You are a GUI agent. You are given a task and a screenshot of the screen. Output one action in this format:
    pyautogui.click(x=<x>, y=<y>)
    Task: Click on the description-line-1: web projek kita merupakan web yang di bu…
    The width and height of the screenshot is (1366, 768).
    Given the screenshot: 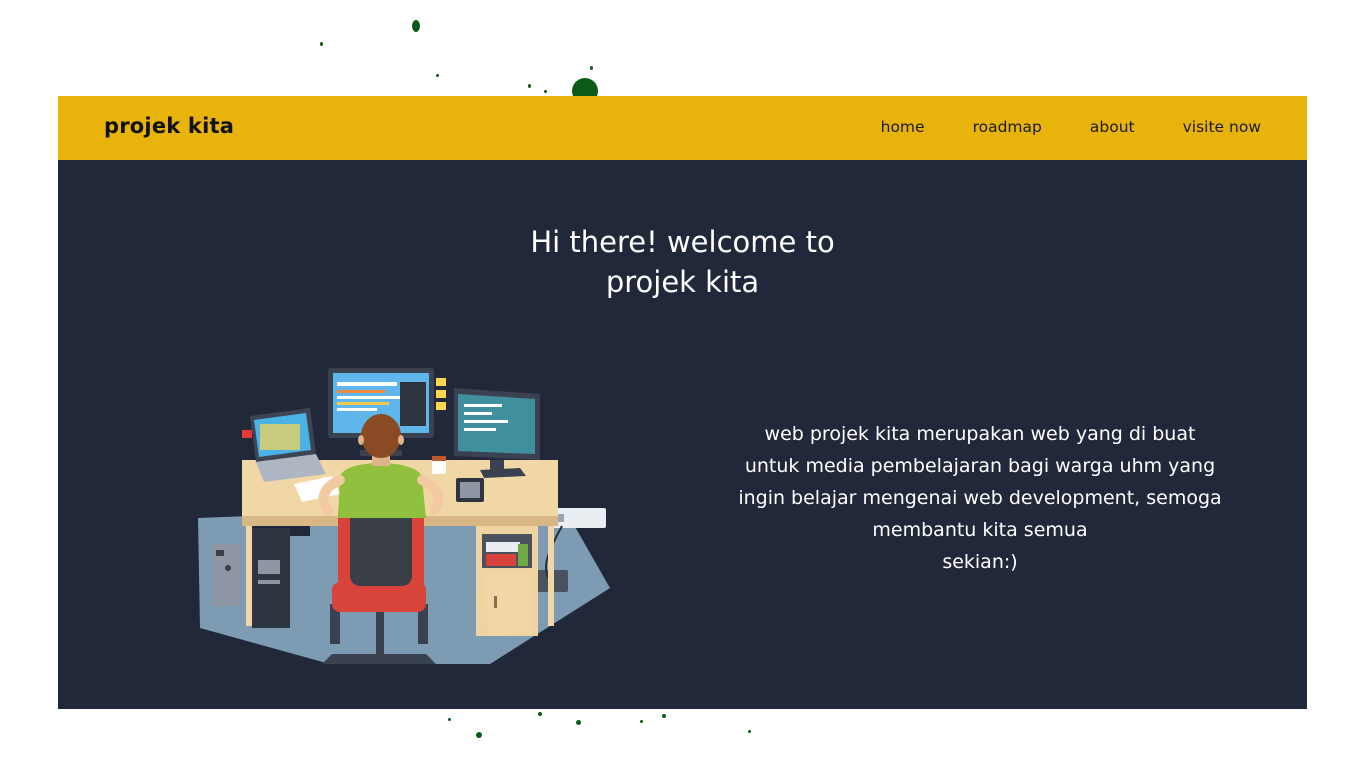 What is the action you would take?
    pyautogui.click(x=980, y=434)
    